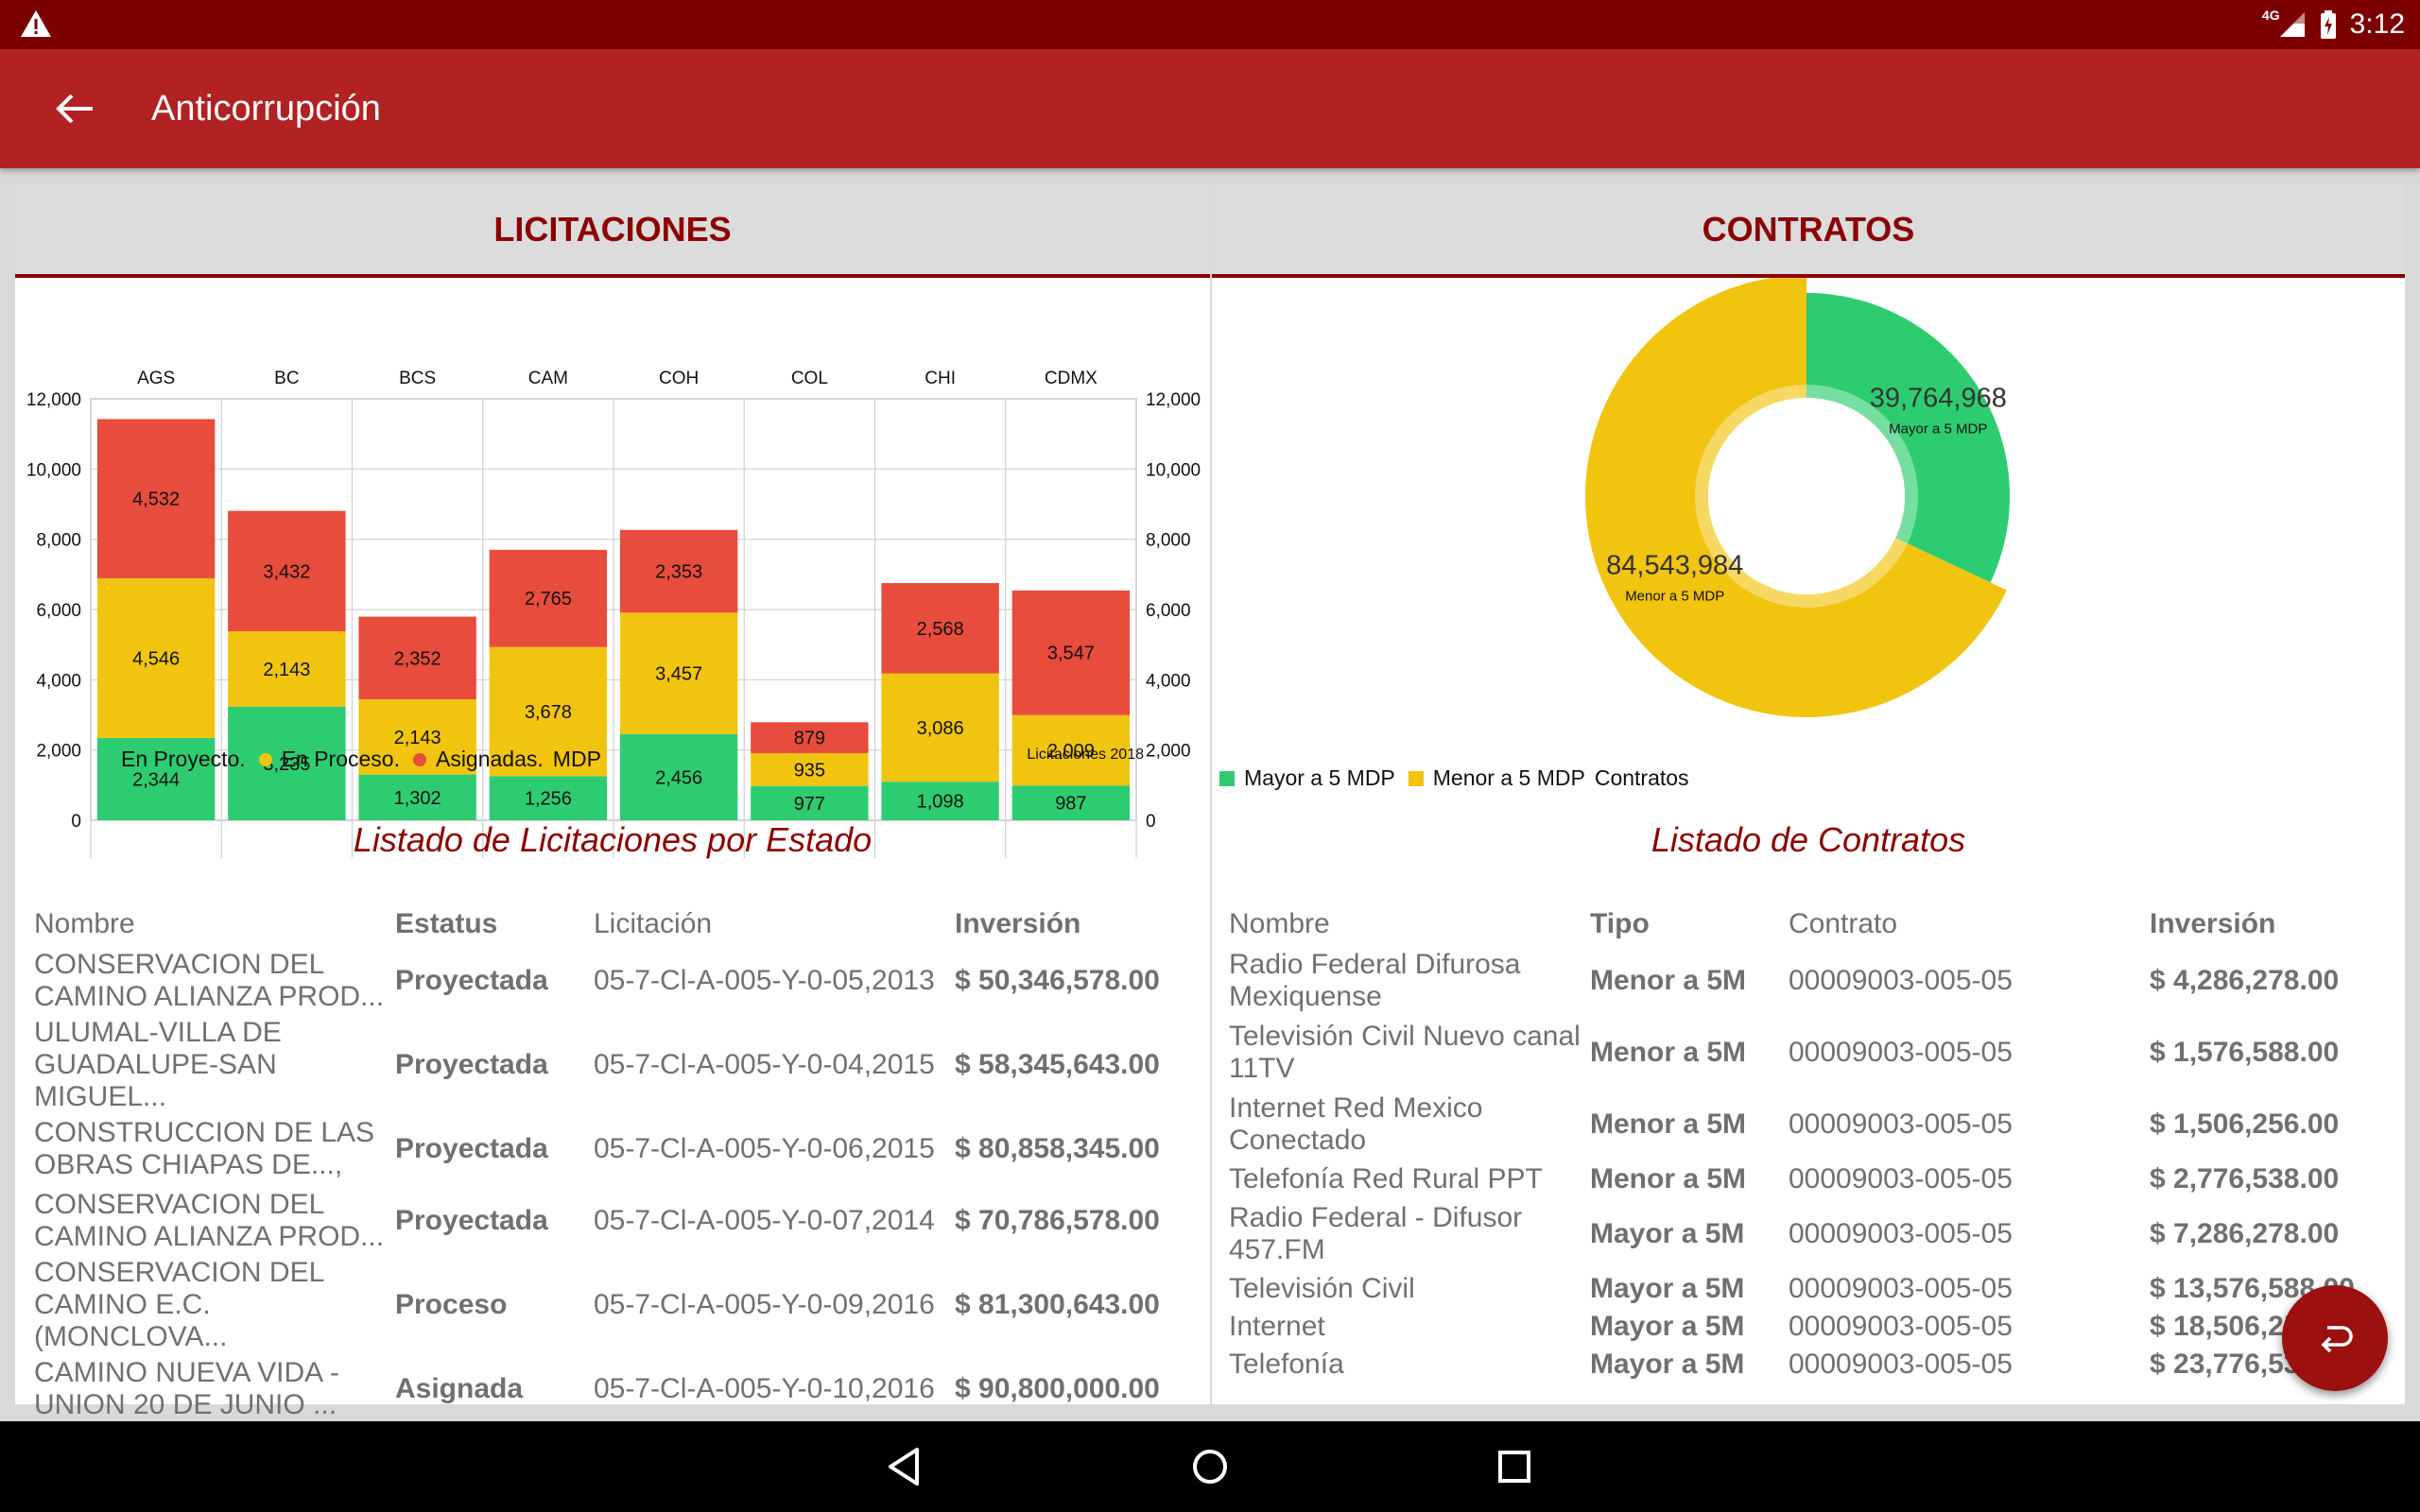  What do you see at coordinates (417, 658) in the screenshot?
I see `bar-data-label: 2,352` at bounding box center [417, 658].